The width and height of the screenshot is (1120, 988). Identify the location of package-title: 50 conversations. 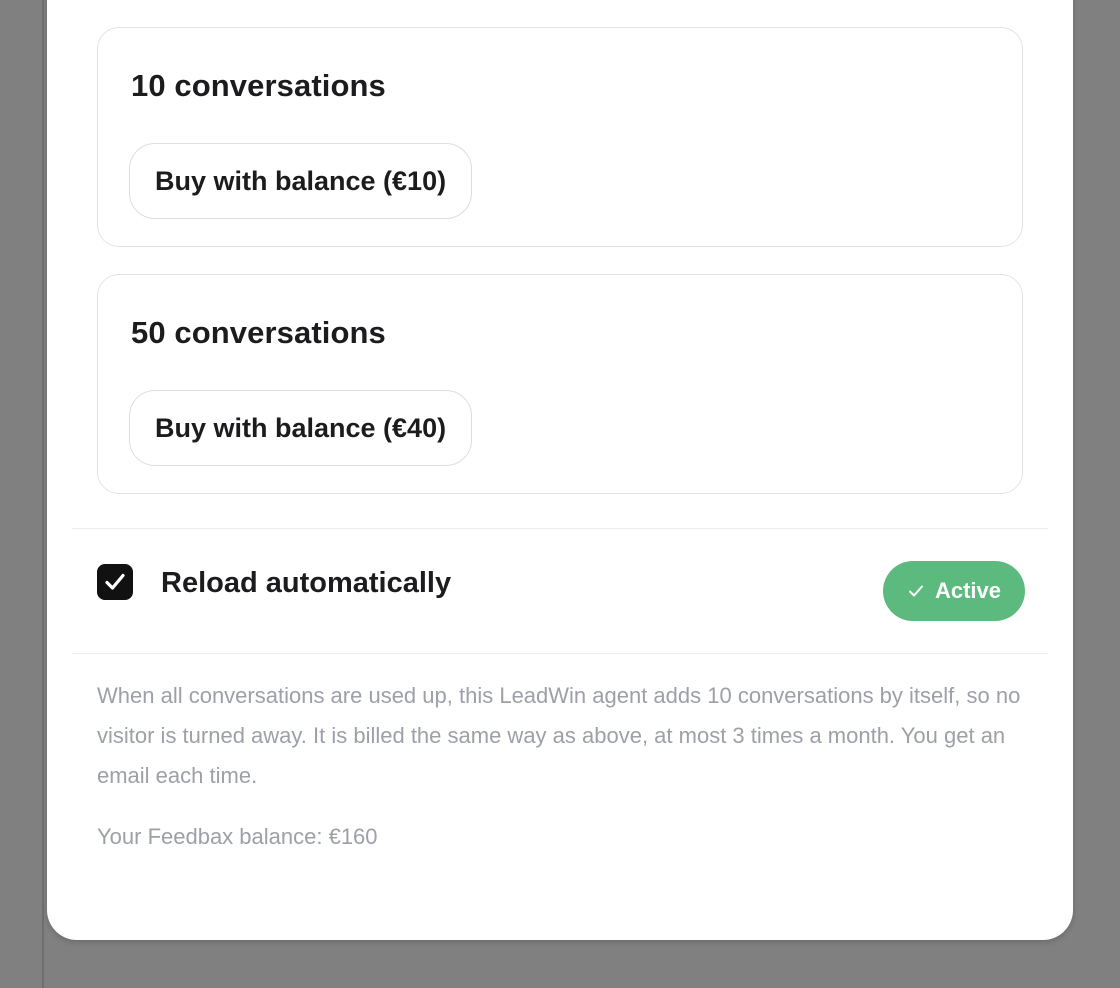
(258, 332).